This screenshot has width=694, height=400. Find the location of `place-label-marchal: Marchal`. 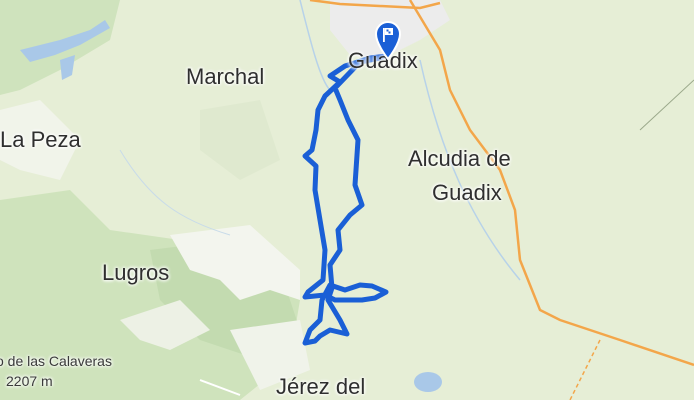

place-label-marchal: Marchal is located at coordinates (225, 76).